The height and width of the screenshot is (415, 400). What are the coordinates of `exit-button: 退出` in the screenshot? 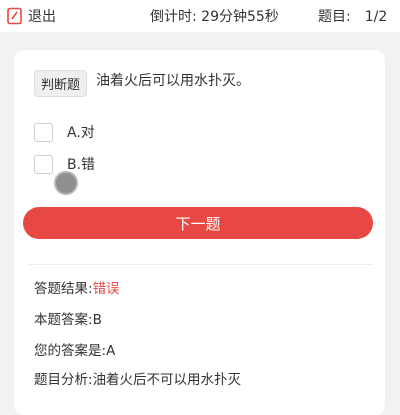 It's located at (31, 16).